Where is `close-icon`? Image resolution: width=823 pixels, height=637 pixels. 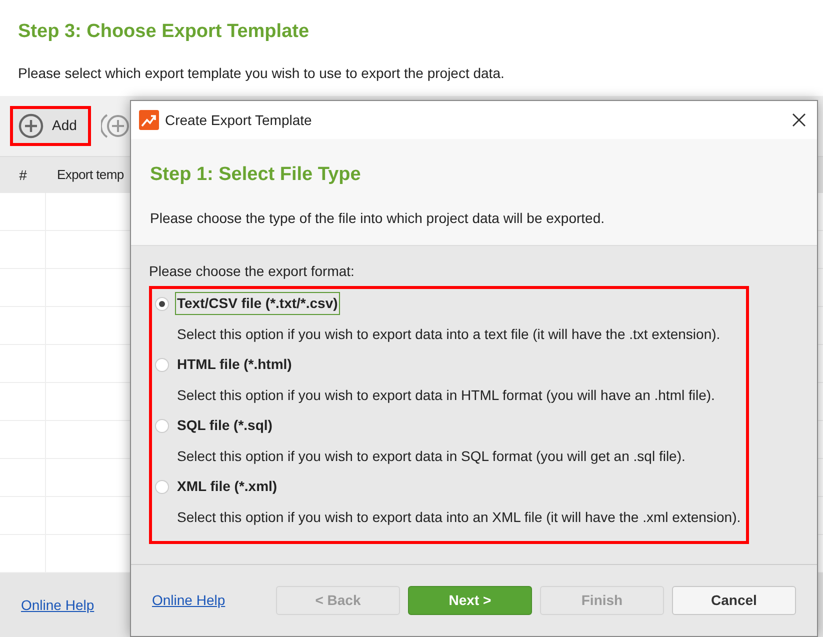 close-icon is located at coordinates (799, 120).